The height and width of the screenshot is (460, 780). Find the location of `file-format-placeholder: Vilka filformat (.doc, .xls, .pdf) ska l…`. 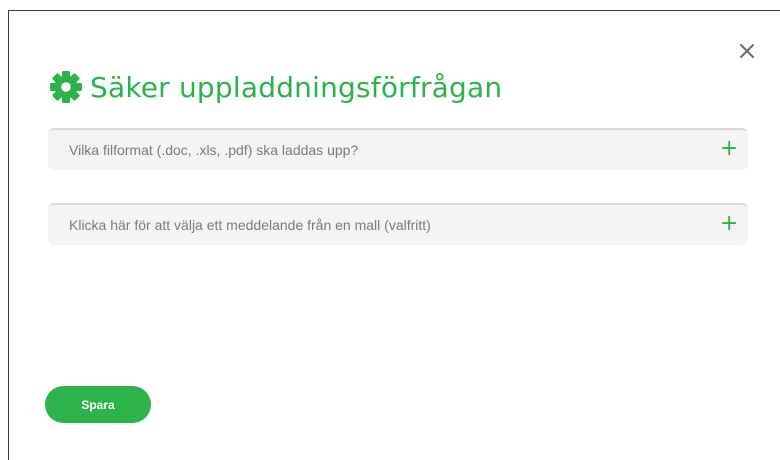

file-format-placeholder: Vilka filformat (.doc, .xls, .pdf) ska l… is located at coordinates (214, 150).